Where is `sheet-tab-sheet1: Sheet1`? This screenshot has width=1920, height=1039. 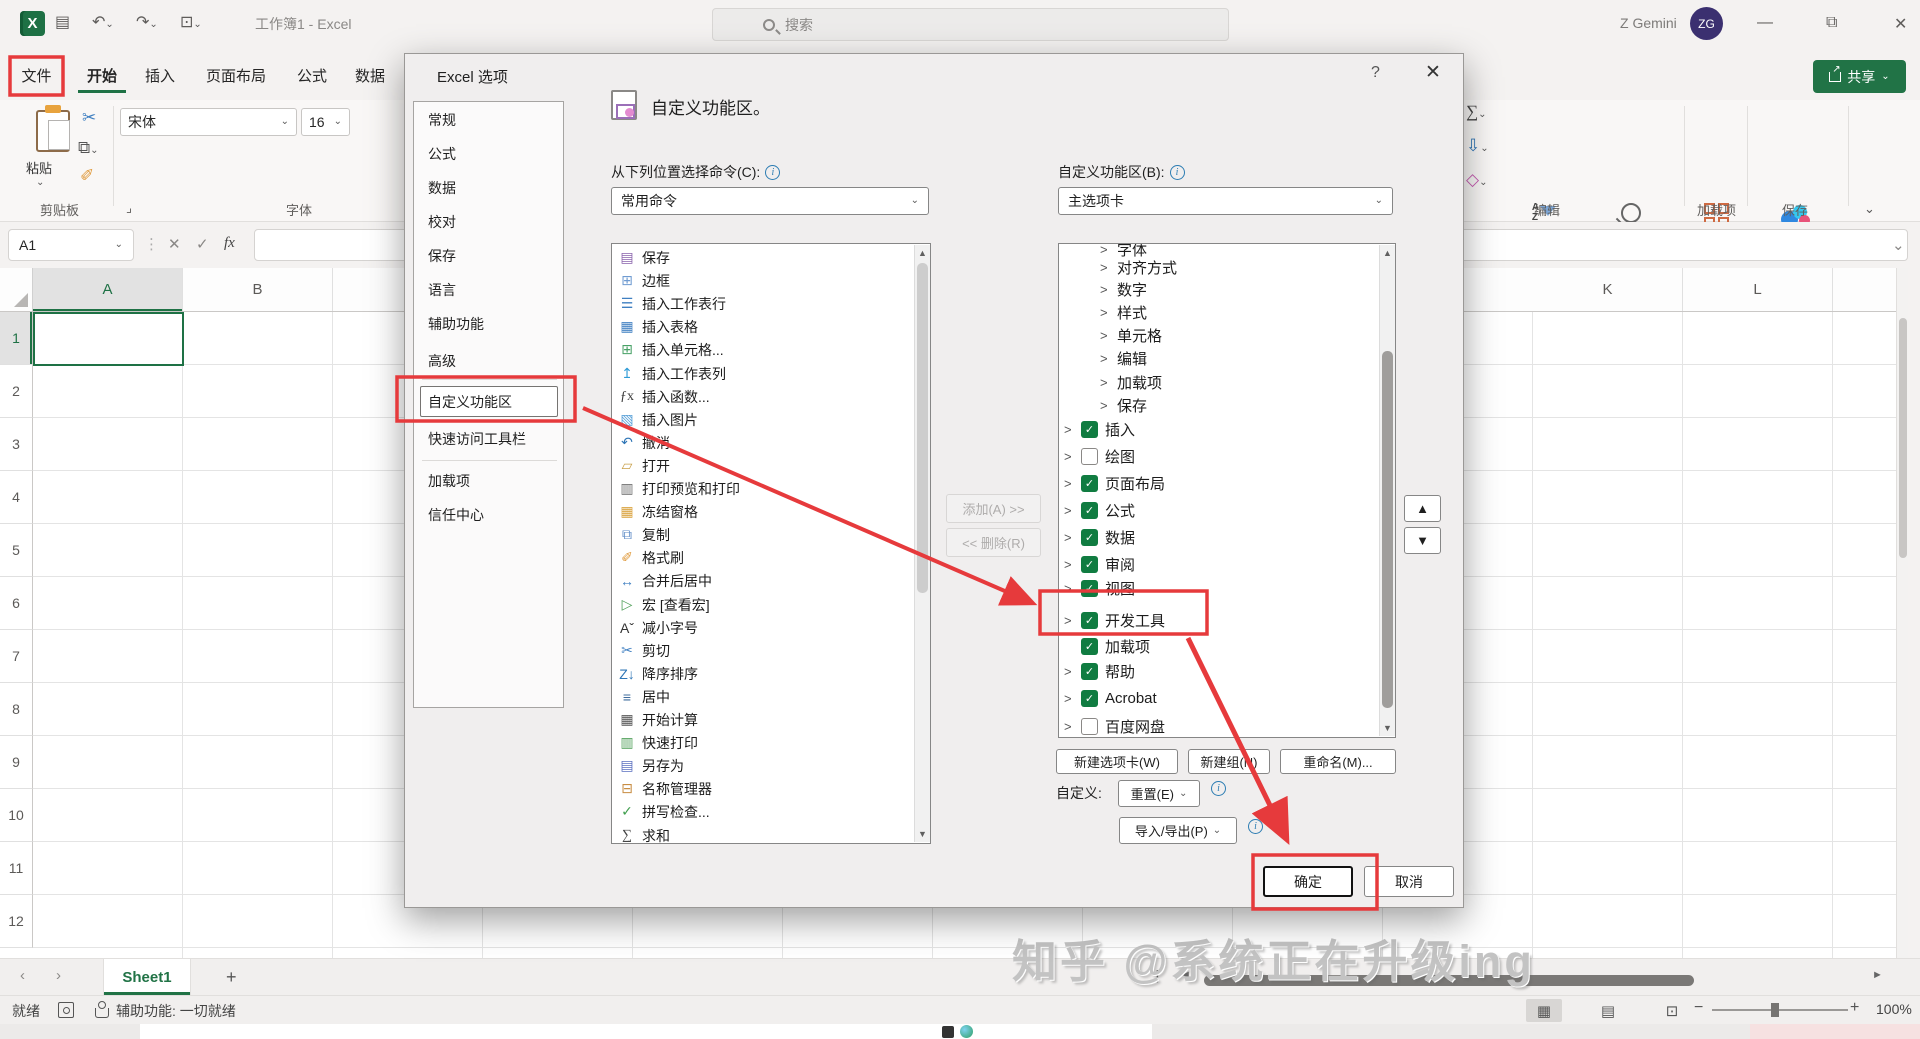
sheet-tab-sheet1: Sheet1 is located at coordinates (147, 977).